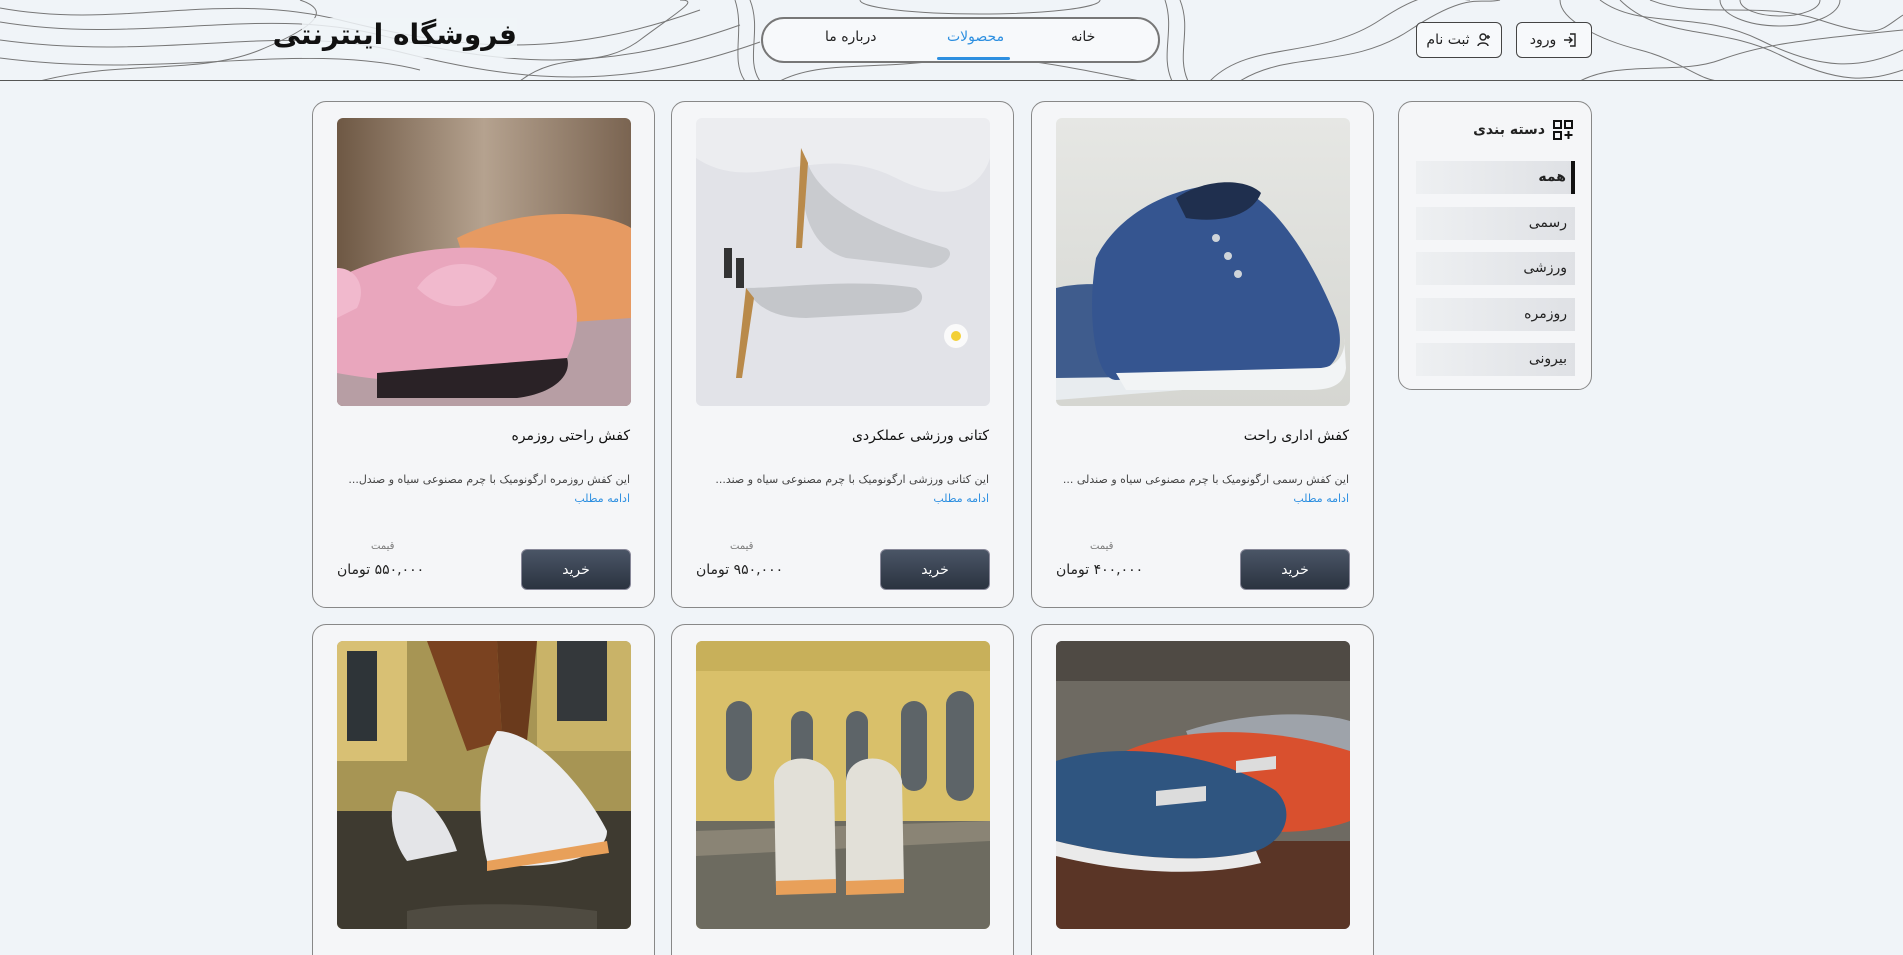  I want to click on register-button: ثبت نام, so click(1459, 40).